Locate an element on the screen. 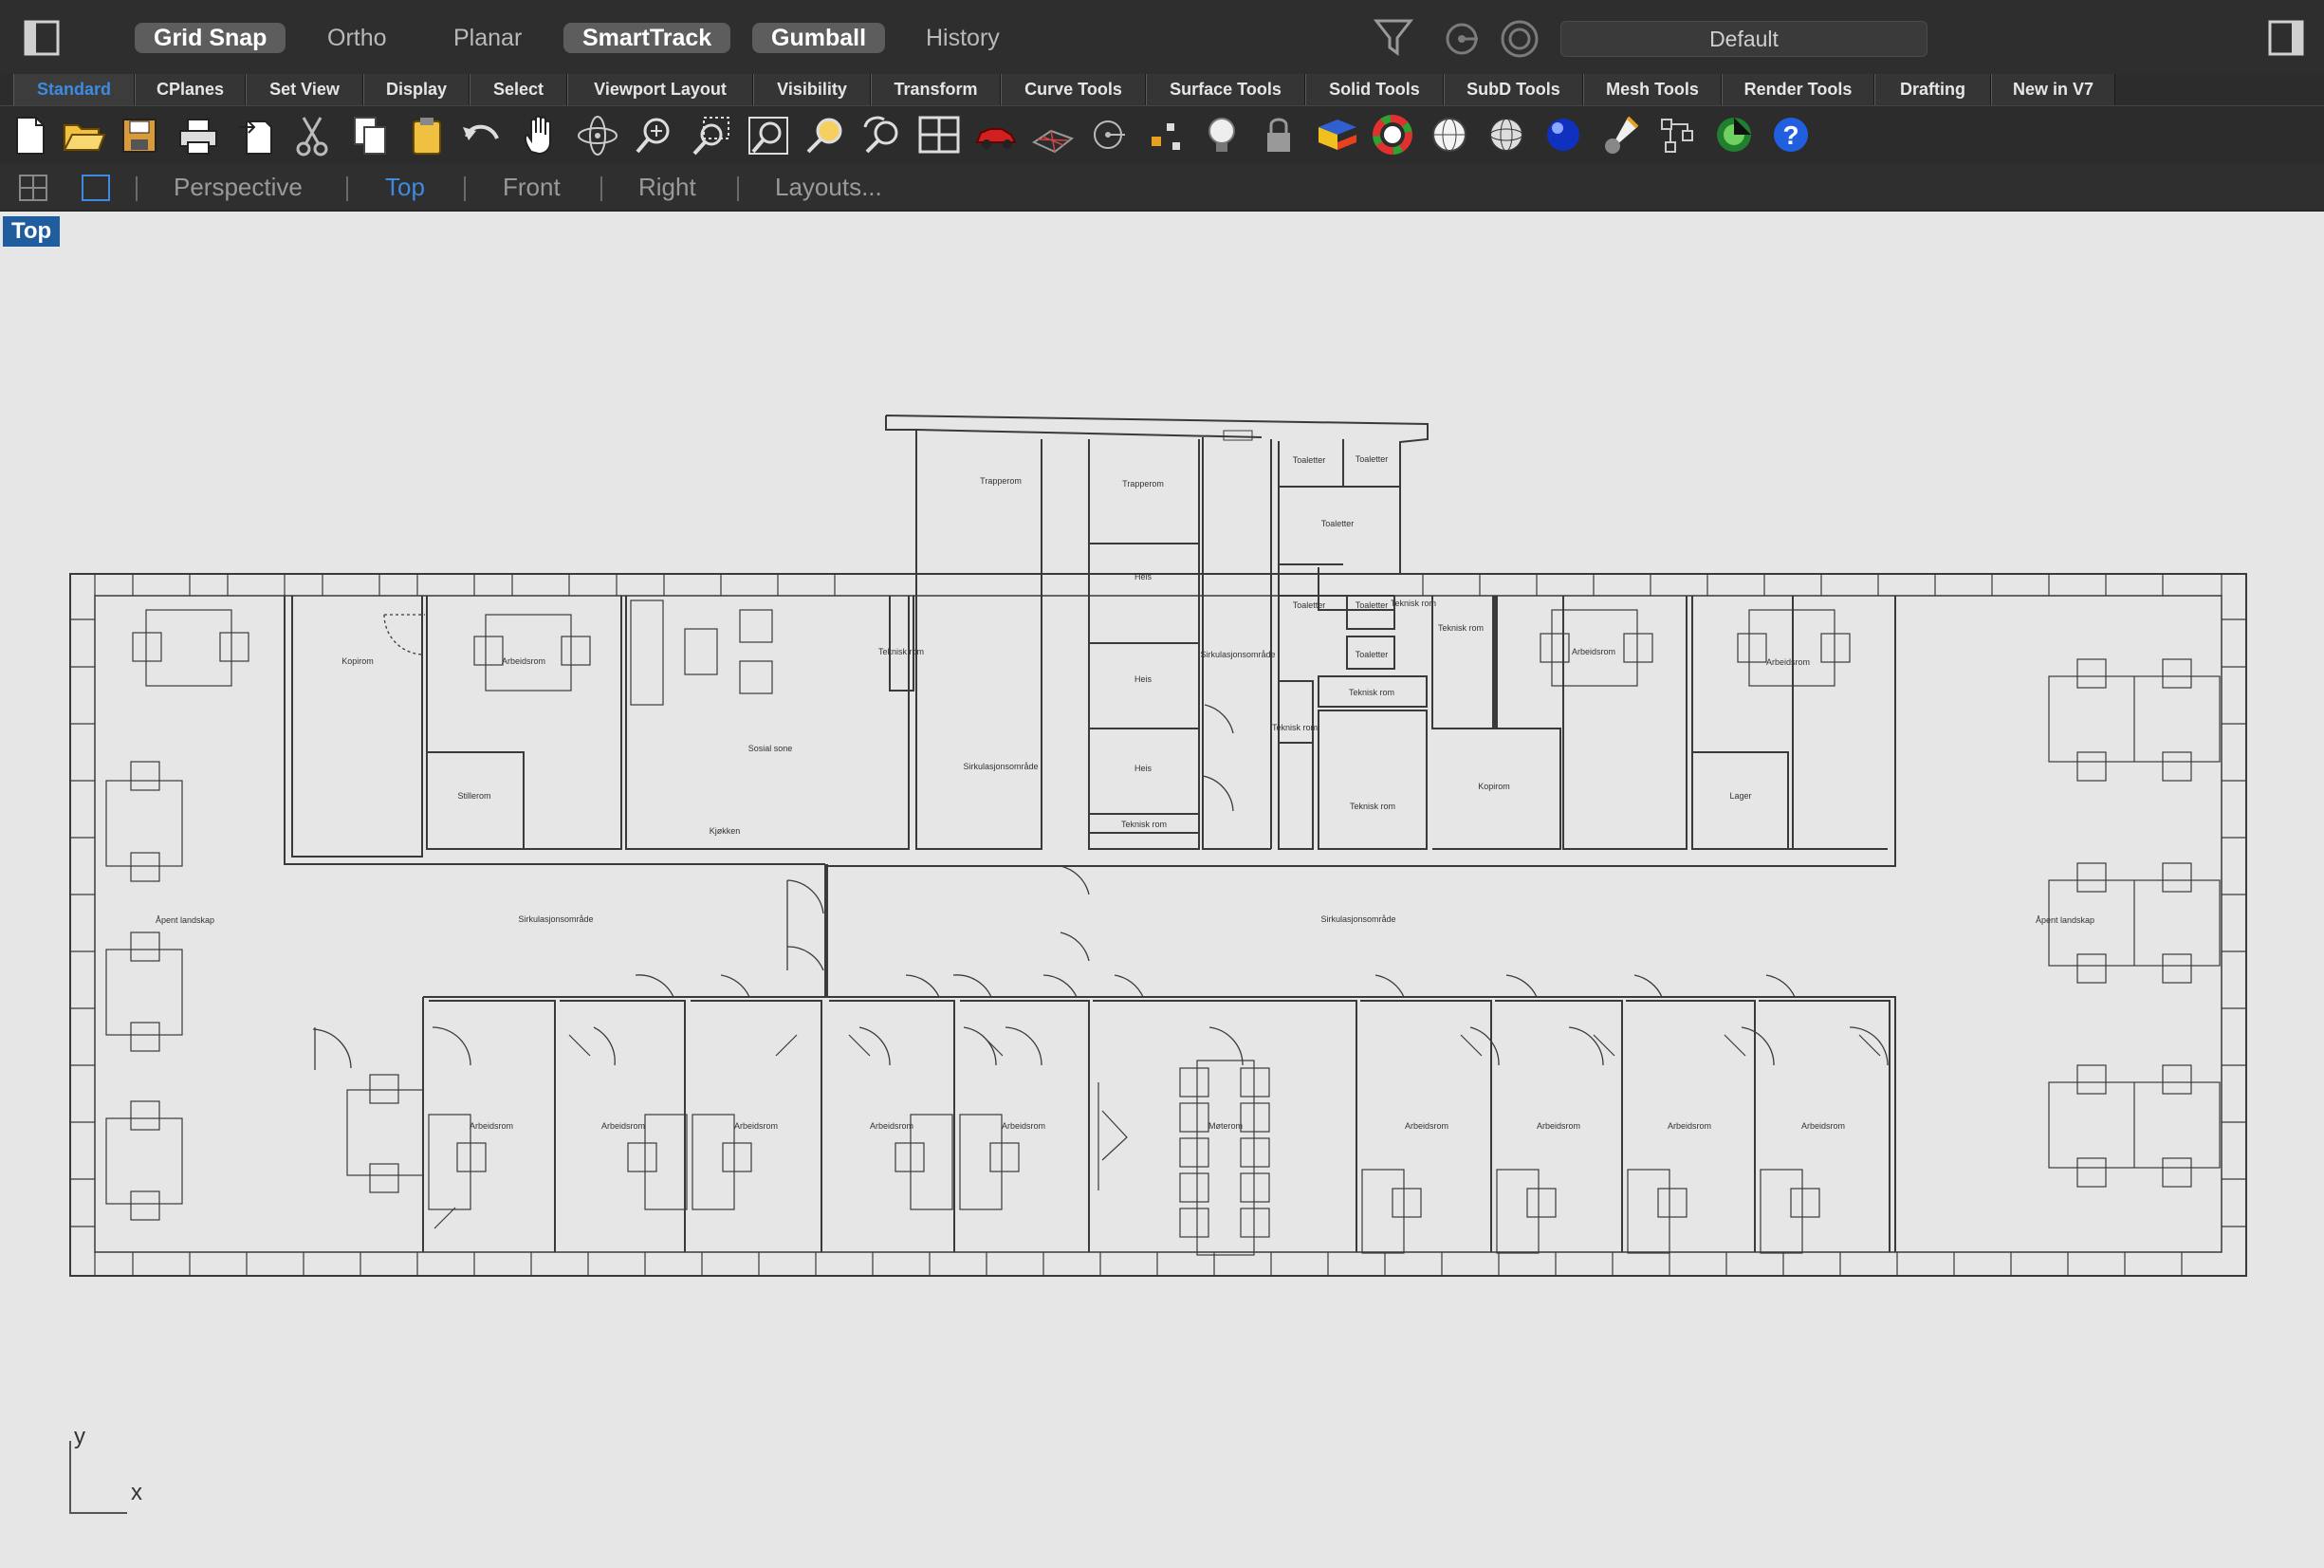  tab-drafting: Drafting is located at coordinates (1932, 90).